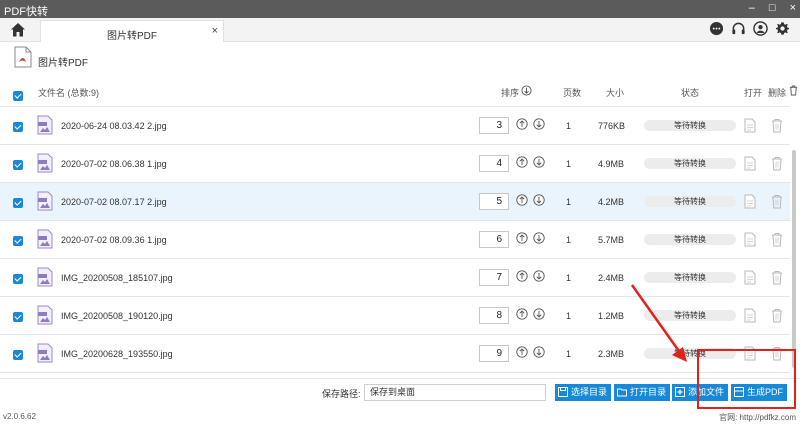  What do you see at coordinates (622, 392) in the screenshot?
I see `folder-icon` at bounding box center [622, 392].